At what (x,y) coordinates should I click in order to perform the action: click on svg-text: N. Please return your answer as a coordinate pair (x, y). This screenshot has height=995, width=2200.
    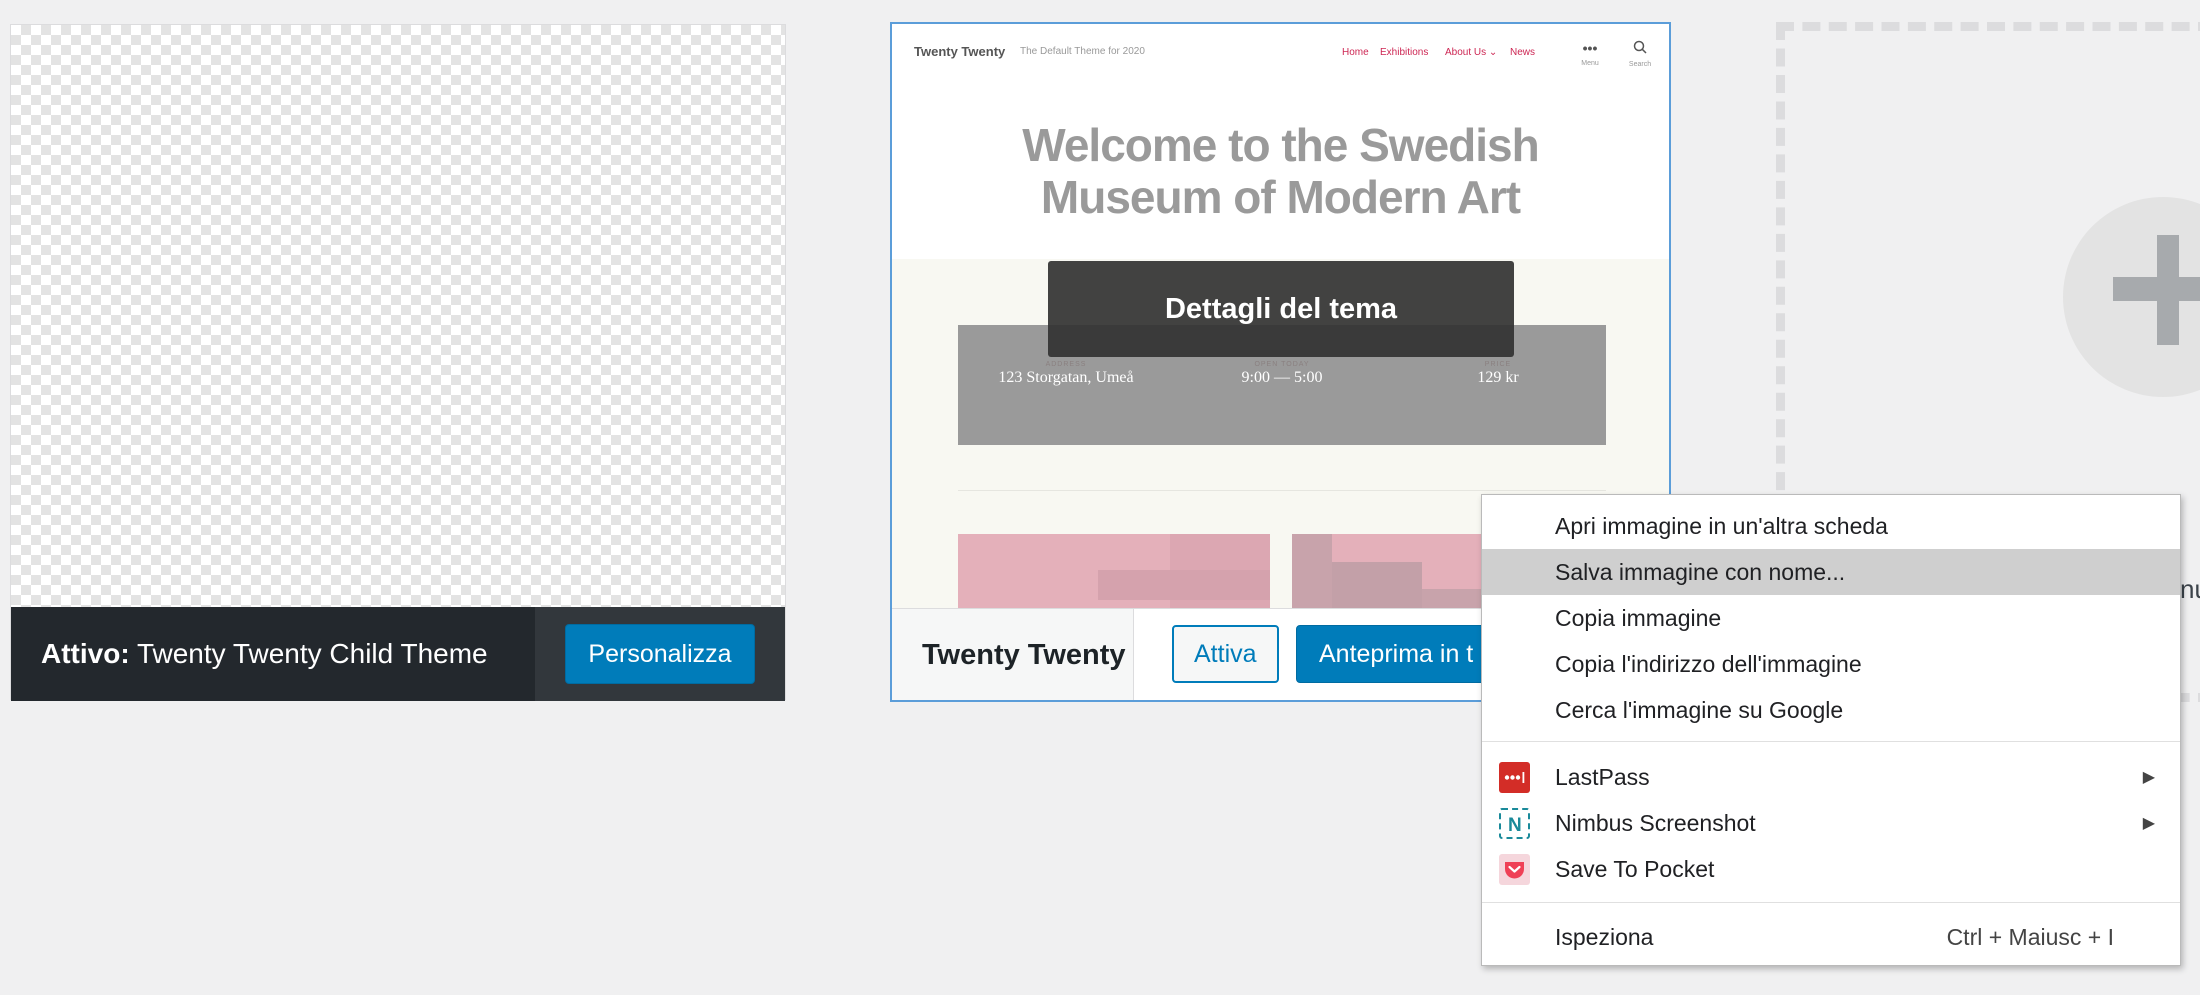
    Looking at the image, I should click on (1515, 825).